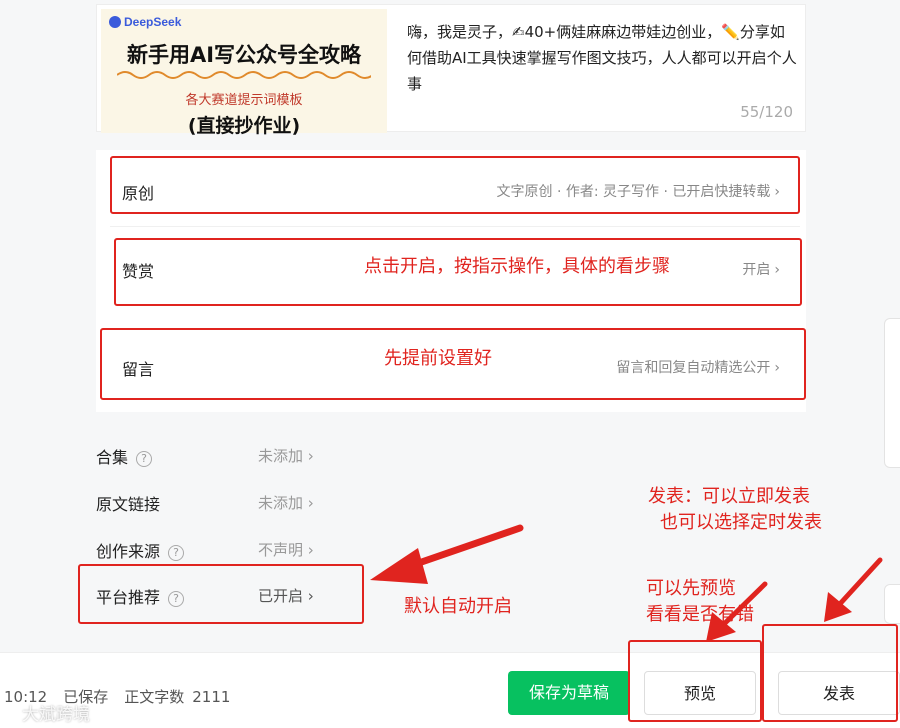 This screenshot has height=728, width=900. Describe the element at coordinates (626, 583) in the screenshot. I see `annotation-arrows` at that location.